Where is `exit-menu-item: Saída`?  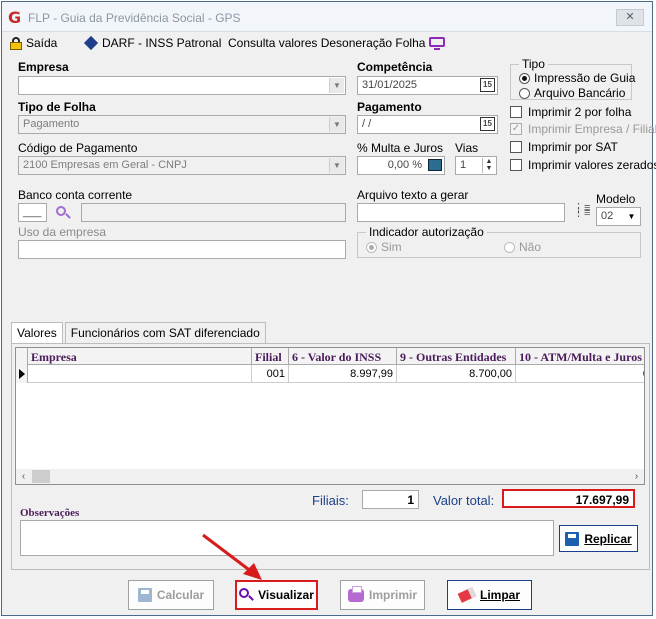 exit-menu-item: Saída is located at coordinates (33, 43).